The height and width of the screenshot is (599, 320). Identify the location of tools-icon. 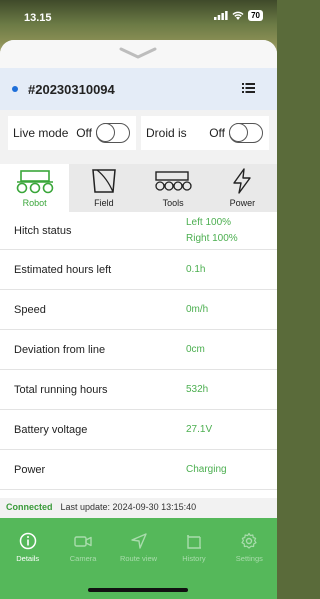
(173, 181).